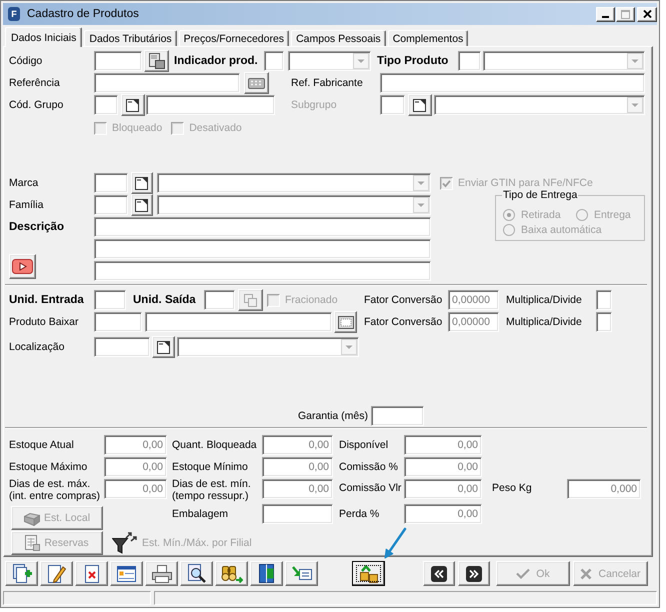 The image size is (666, 612). Describe the element at coordinates (428, 38) in the screenshot. I see `tab: Complementos` at that location.